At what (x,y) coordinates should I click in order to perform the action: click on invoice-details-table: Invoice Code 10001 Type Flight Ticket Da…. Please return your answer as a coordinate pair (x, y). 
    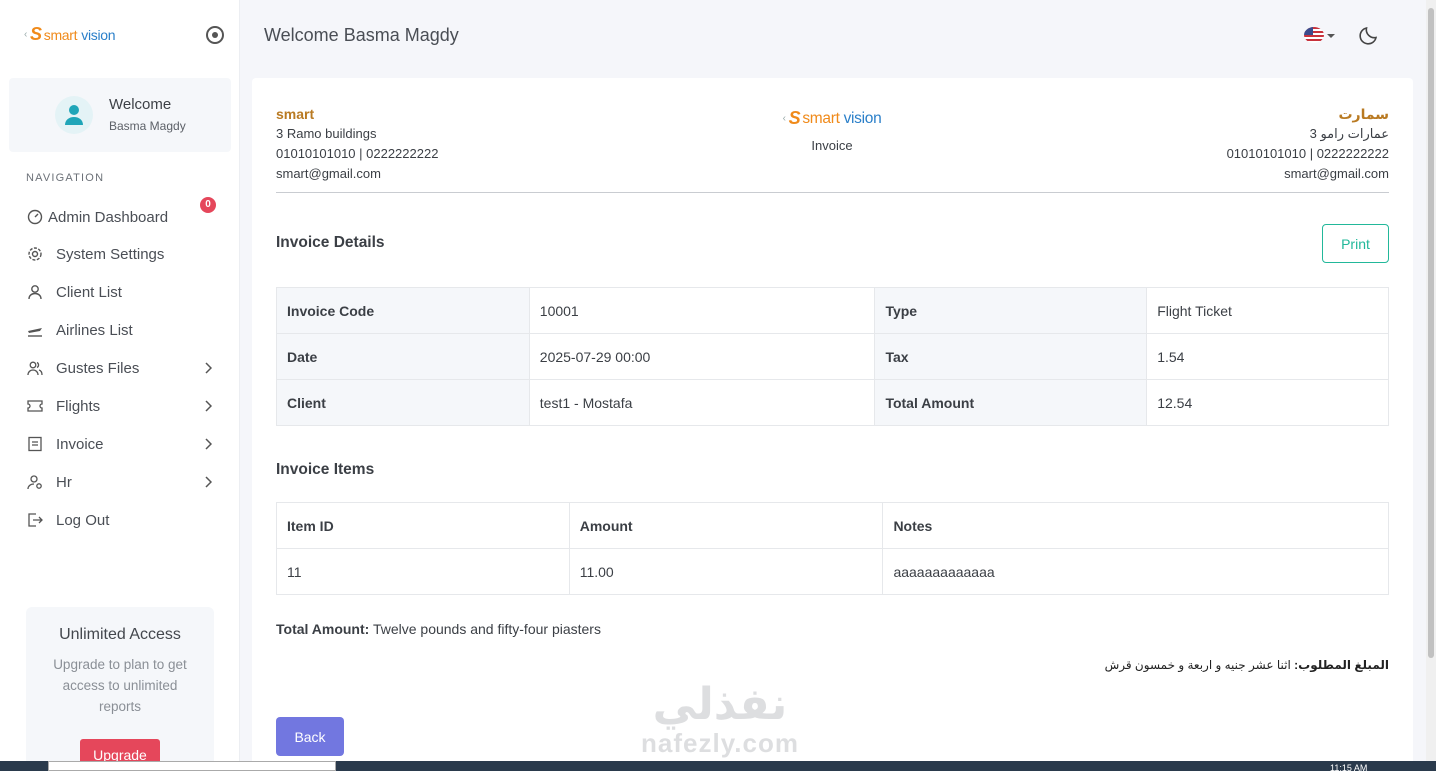
    Looking at the image, I should click on (832, 356).